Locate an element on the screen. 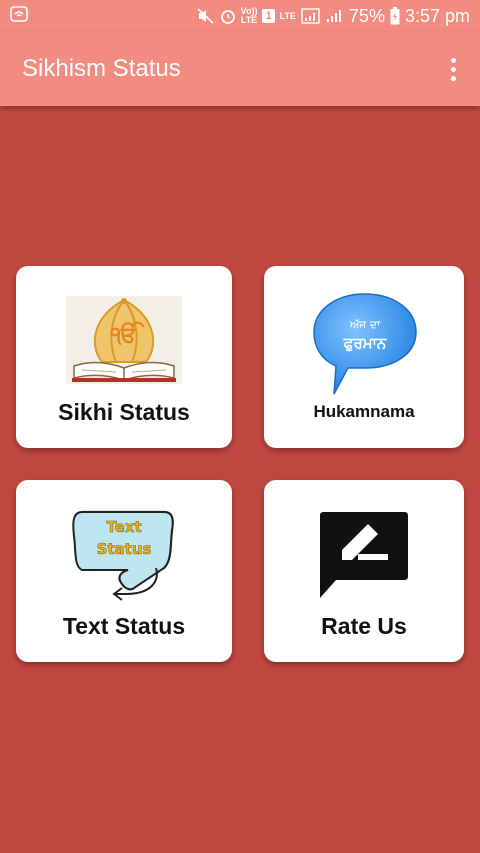 The height and width of the screenshot is (853, 480). svg-text: ਅੱਜ ਦਾ is located at coordinates (365, 324).